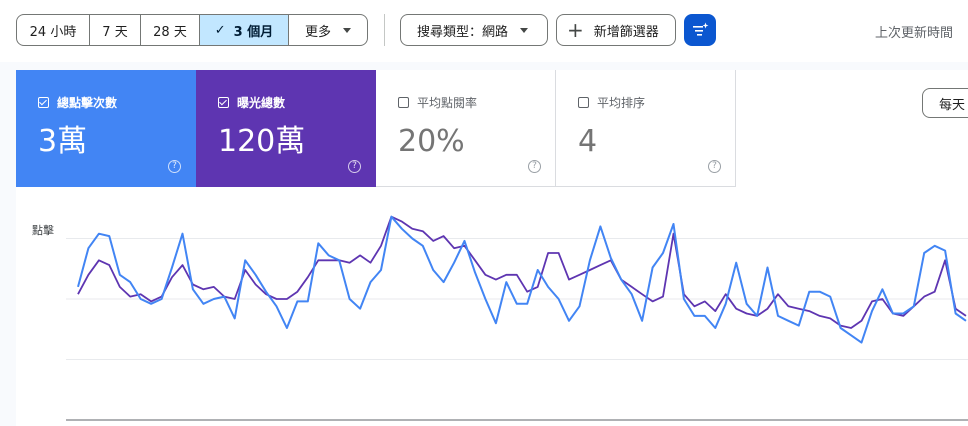  Describe the element at coordinates (575, 30) in the screenshot. I see `plus-icon: +` at that location.